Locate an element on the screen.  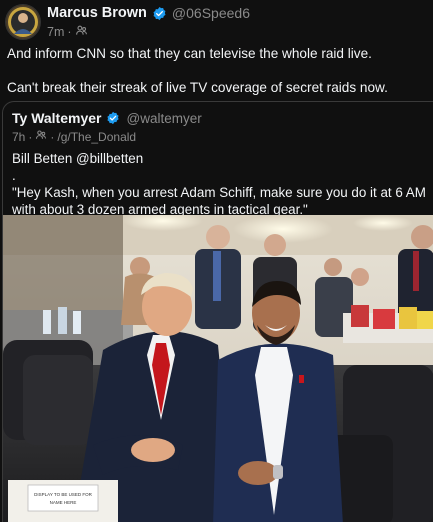
community-link: /g/The_Donald is located at coordinates (96, 137).